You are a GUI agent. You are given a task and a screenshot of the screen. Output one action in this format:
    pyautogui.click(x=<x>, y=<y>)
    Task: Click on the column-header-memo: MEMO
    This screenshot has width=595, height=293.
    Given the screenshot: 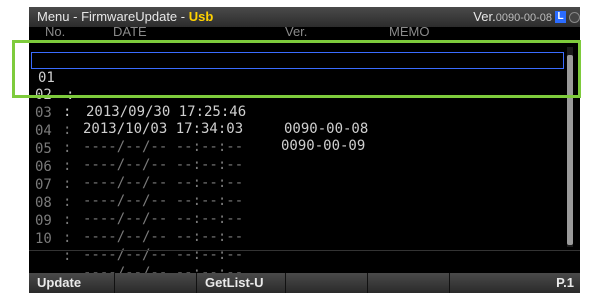 What is the action you would take?
    pyautogui.click(x=409, y=31)
    